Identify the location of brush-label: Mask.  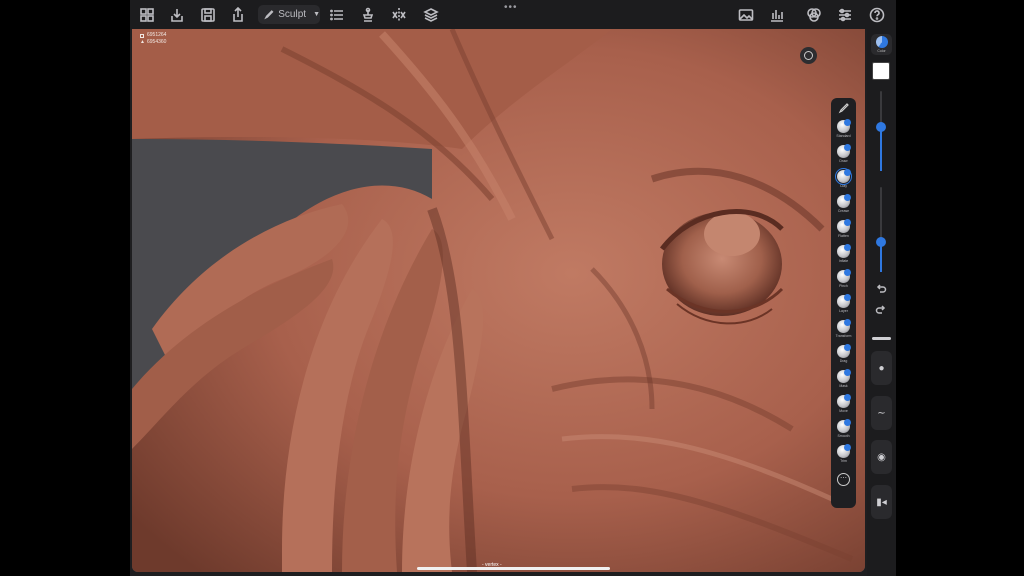
(843, 386).